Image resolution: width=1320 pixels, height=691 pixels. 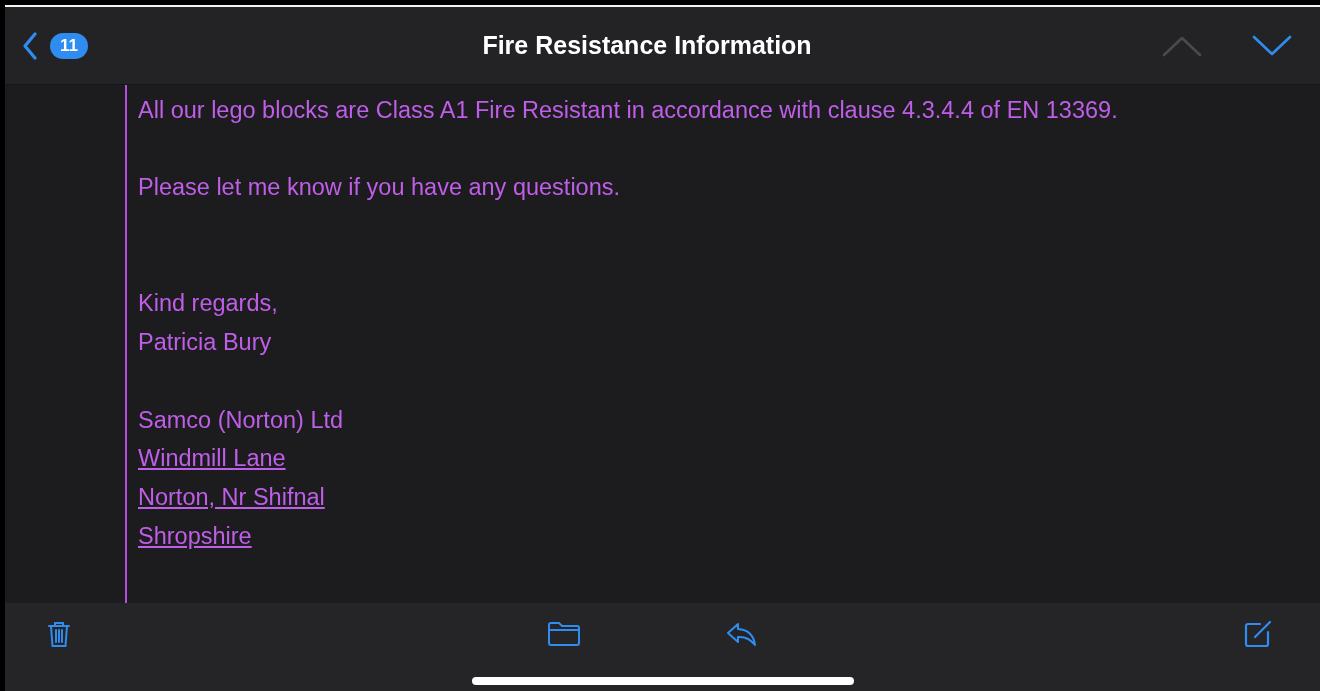 I want to click on message-text: Please let me know if you have any questions., so click(x=380, y=188).